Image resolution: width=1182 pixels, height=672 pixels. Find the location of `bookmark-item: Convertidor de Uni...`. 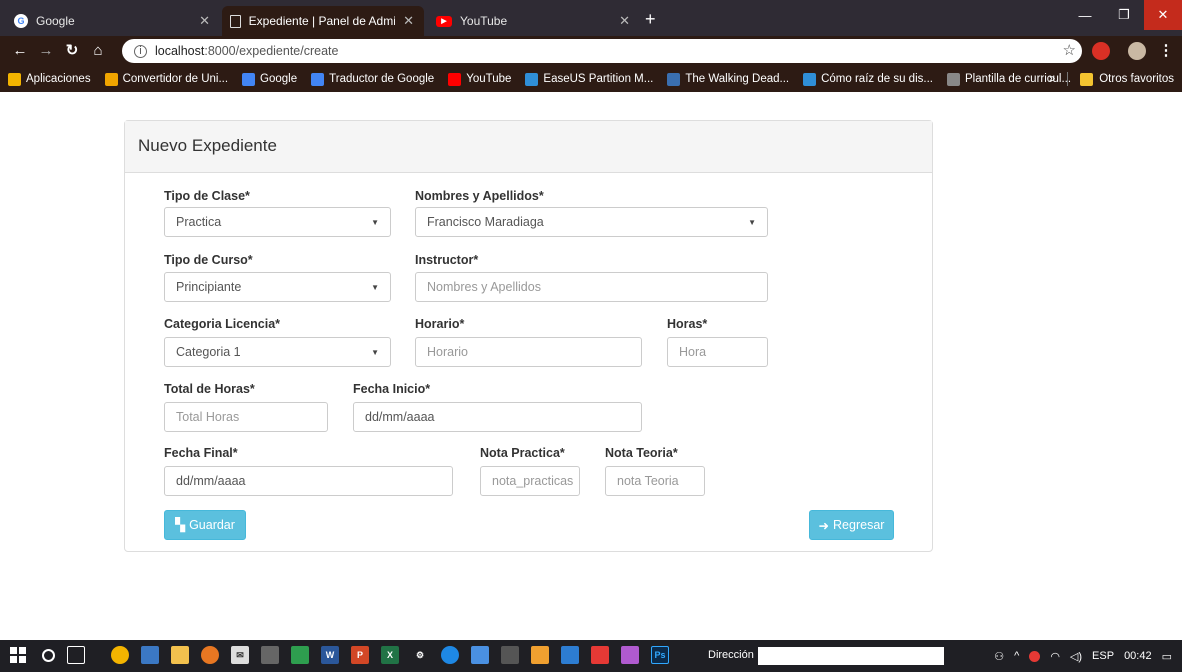

bookmark-item: Convertidor de Uni... is located at coordinates (166, 79).